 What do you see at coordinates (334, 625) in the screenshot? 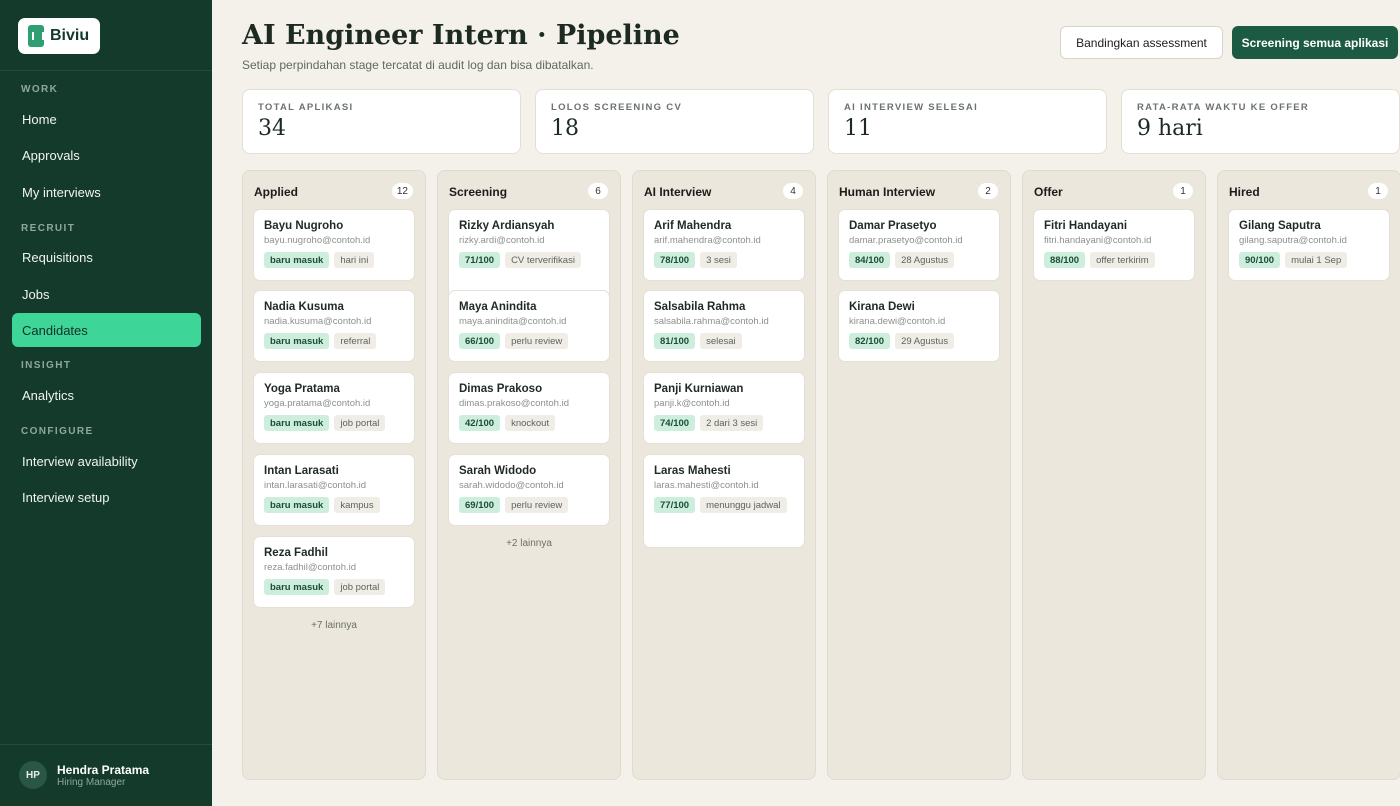
I see `more-candidates-link: +7 lainnya` at bounding box center [334, 625].